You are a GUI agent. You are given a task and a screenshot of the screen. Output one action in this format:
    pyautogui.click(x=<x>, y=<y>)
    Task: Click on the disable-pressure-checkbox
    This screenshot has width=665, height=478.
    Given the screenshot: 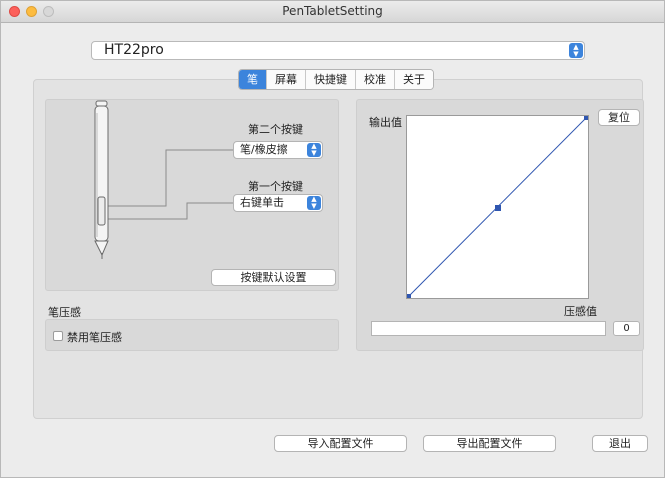 What is the action you would take?
    pyautogui.click(x=58, y=336)
    